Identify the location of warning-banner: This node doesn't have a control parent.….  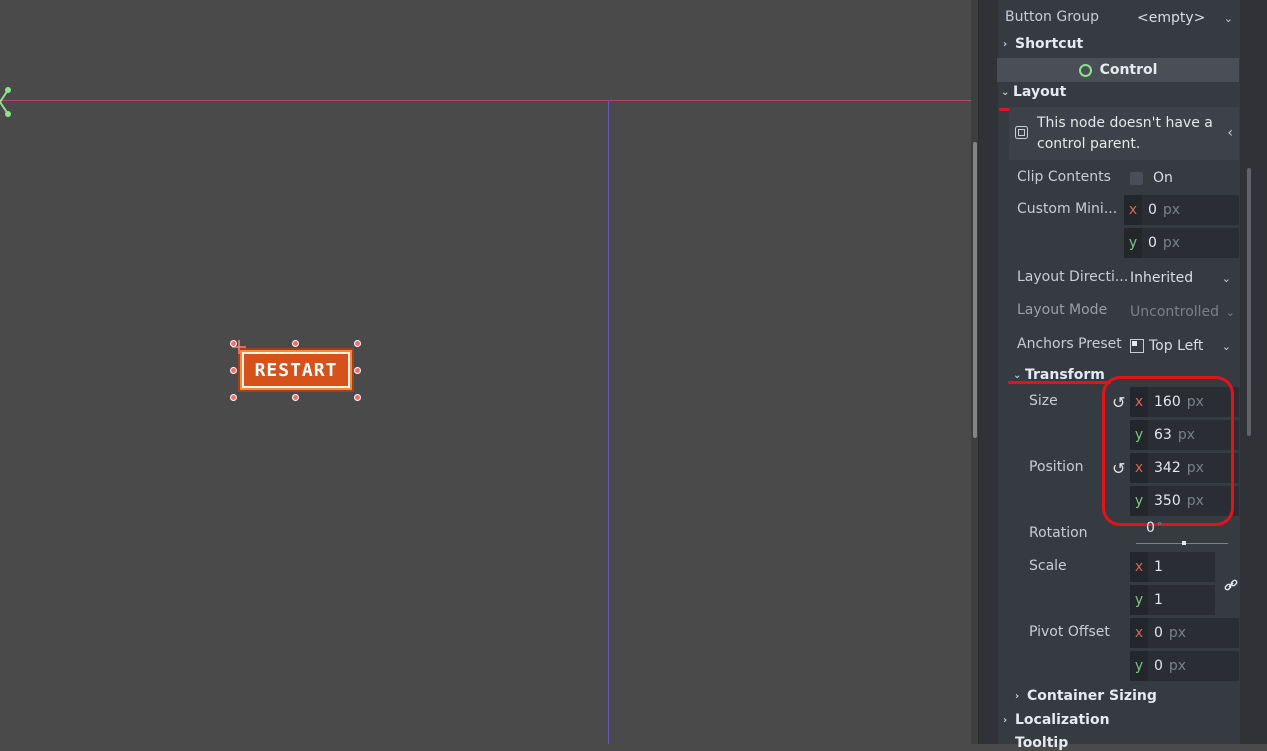
(1124, 133).